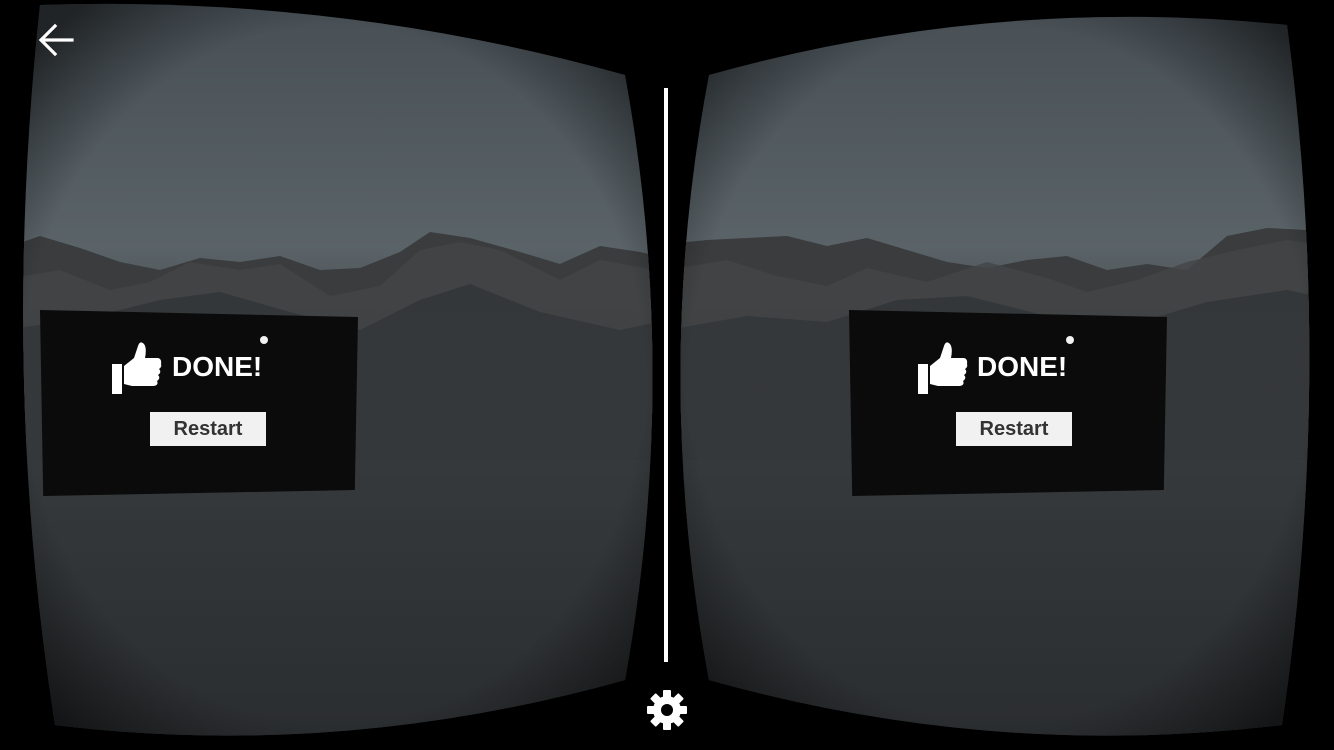 The width and height of the screenshot is (1334, 750). I want to click on gear-icon, so click(667, 710).